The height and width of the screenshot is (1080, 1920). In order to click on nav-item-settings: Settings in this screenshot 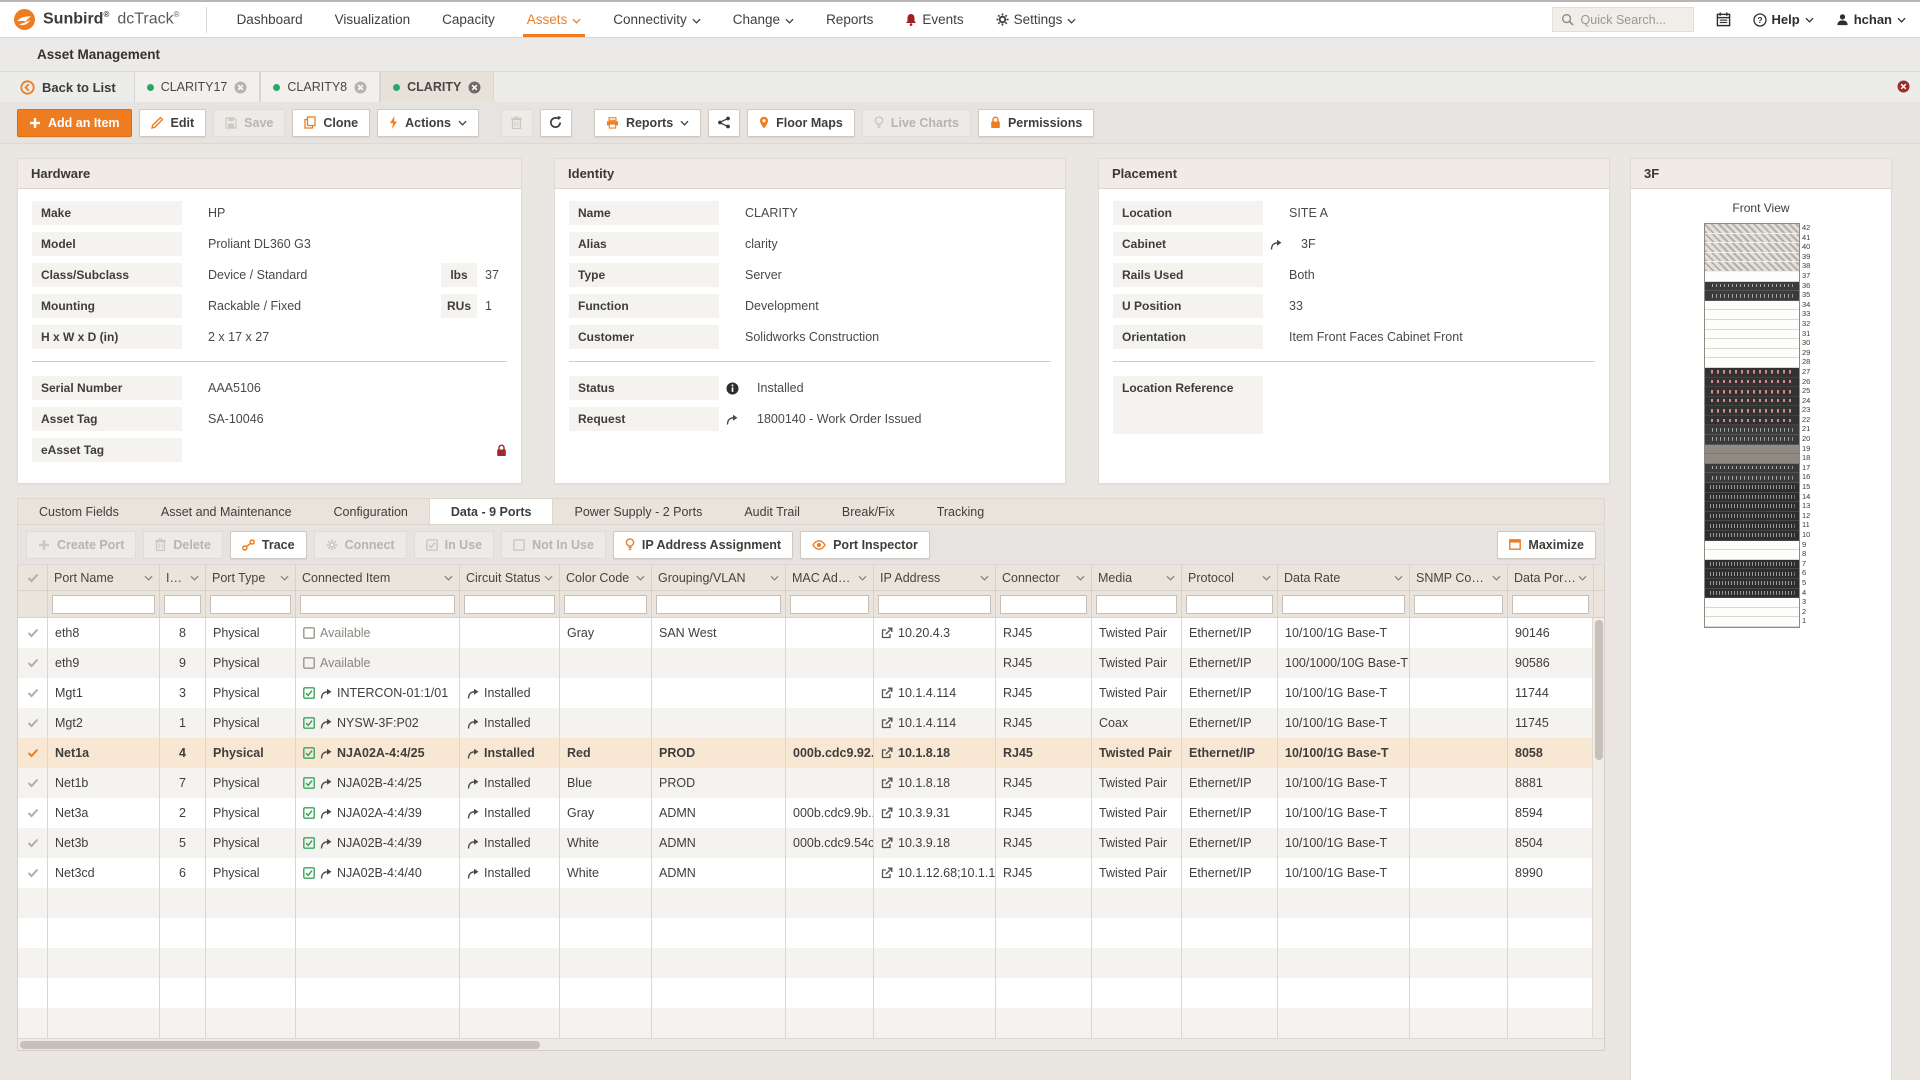, I will do `click(1036, 19)`.